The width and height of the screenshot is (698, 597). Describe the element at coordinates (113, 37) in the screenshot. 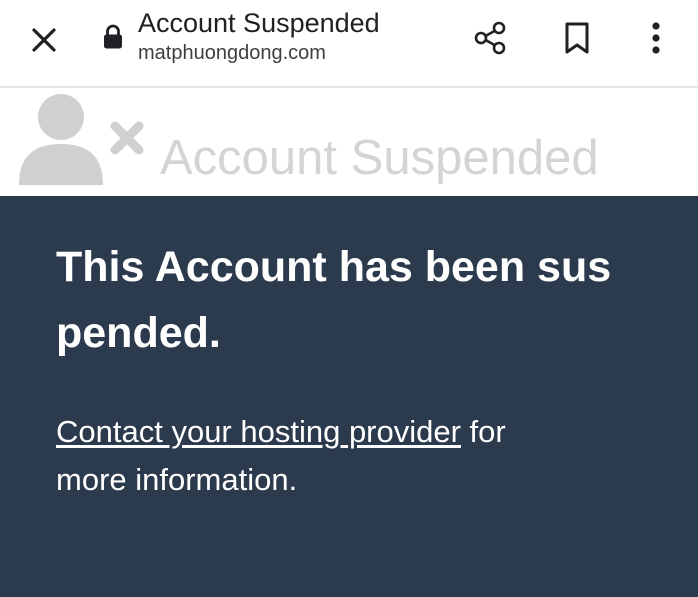

I see `lock-icon` at that location.